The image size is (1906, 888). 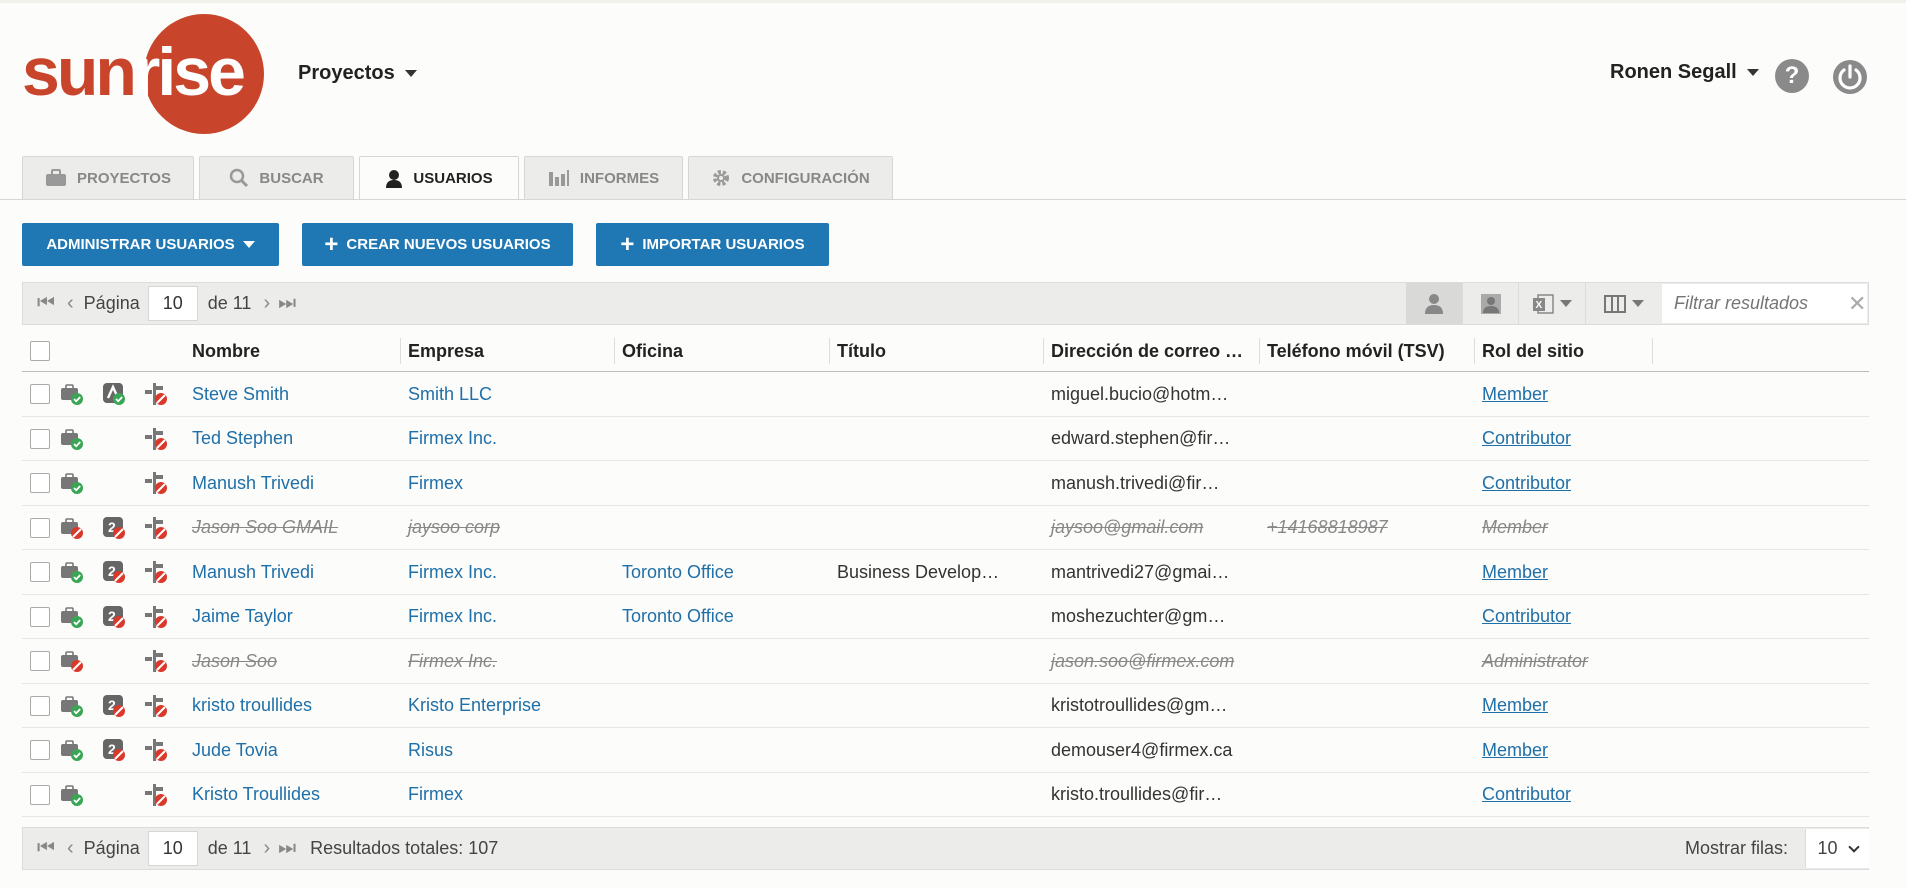 What do you see at coordinates (291, 661) in the screenshot?
I see `cell-name: Jason Soo` at bounding box center [291, 661].